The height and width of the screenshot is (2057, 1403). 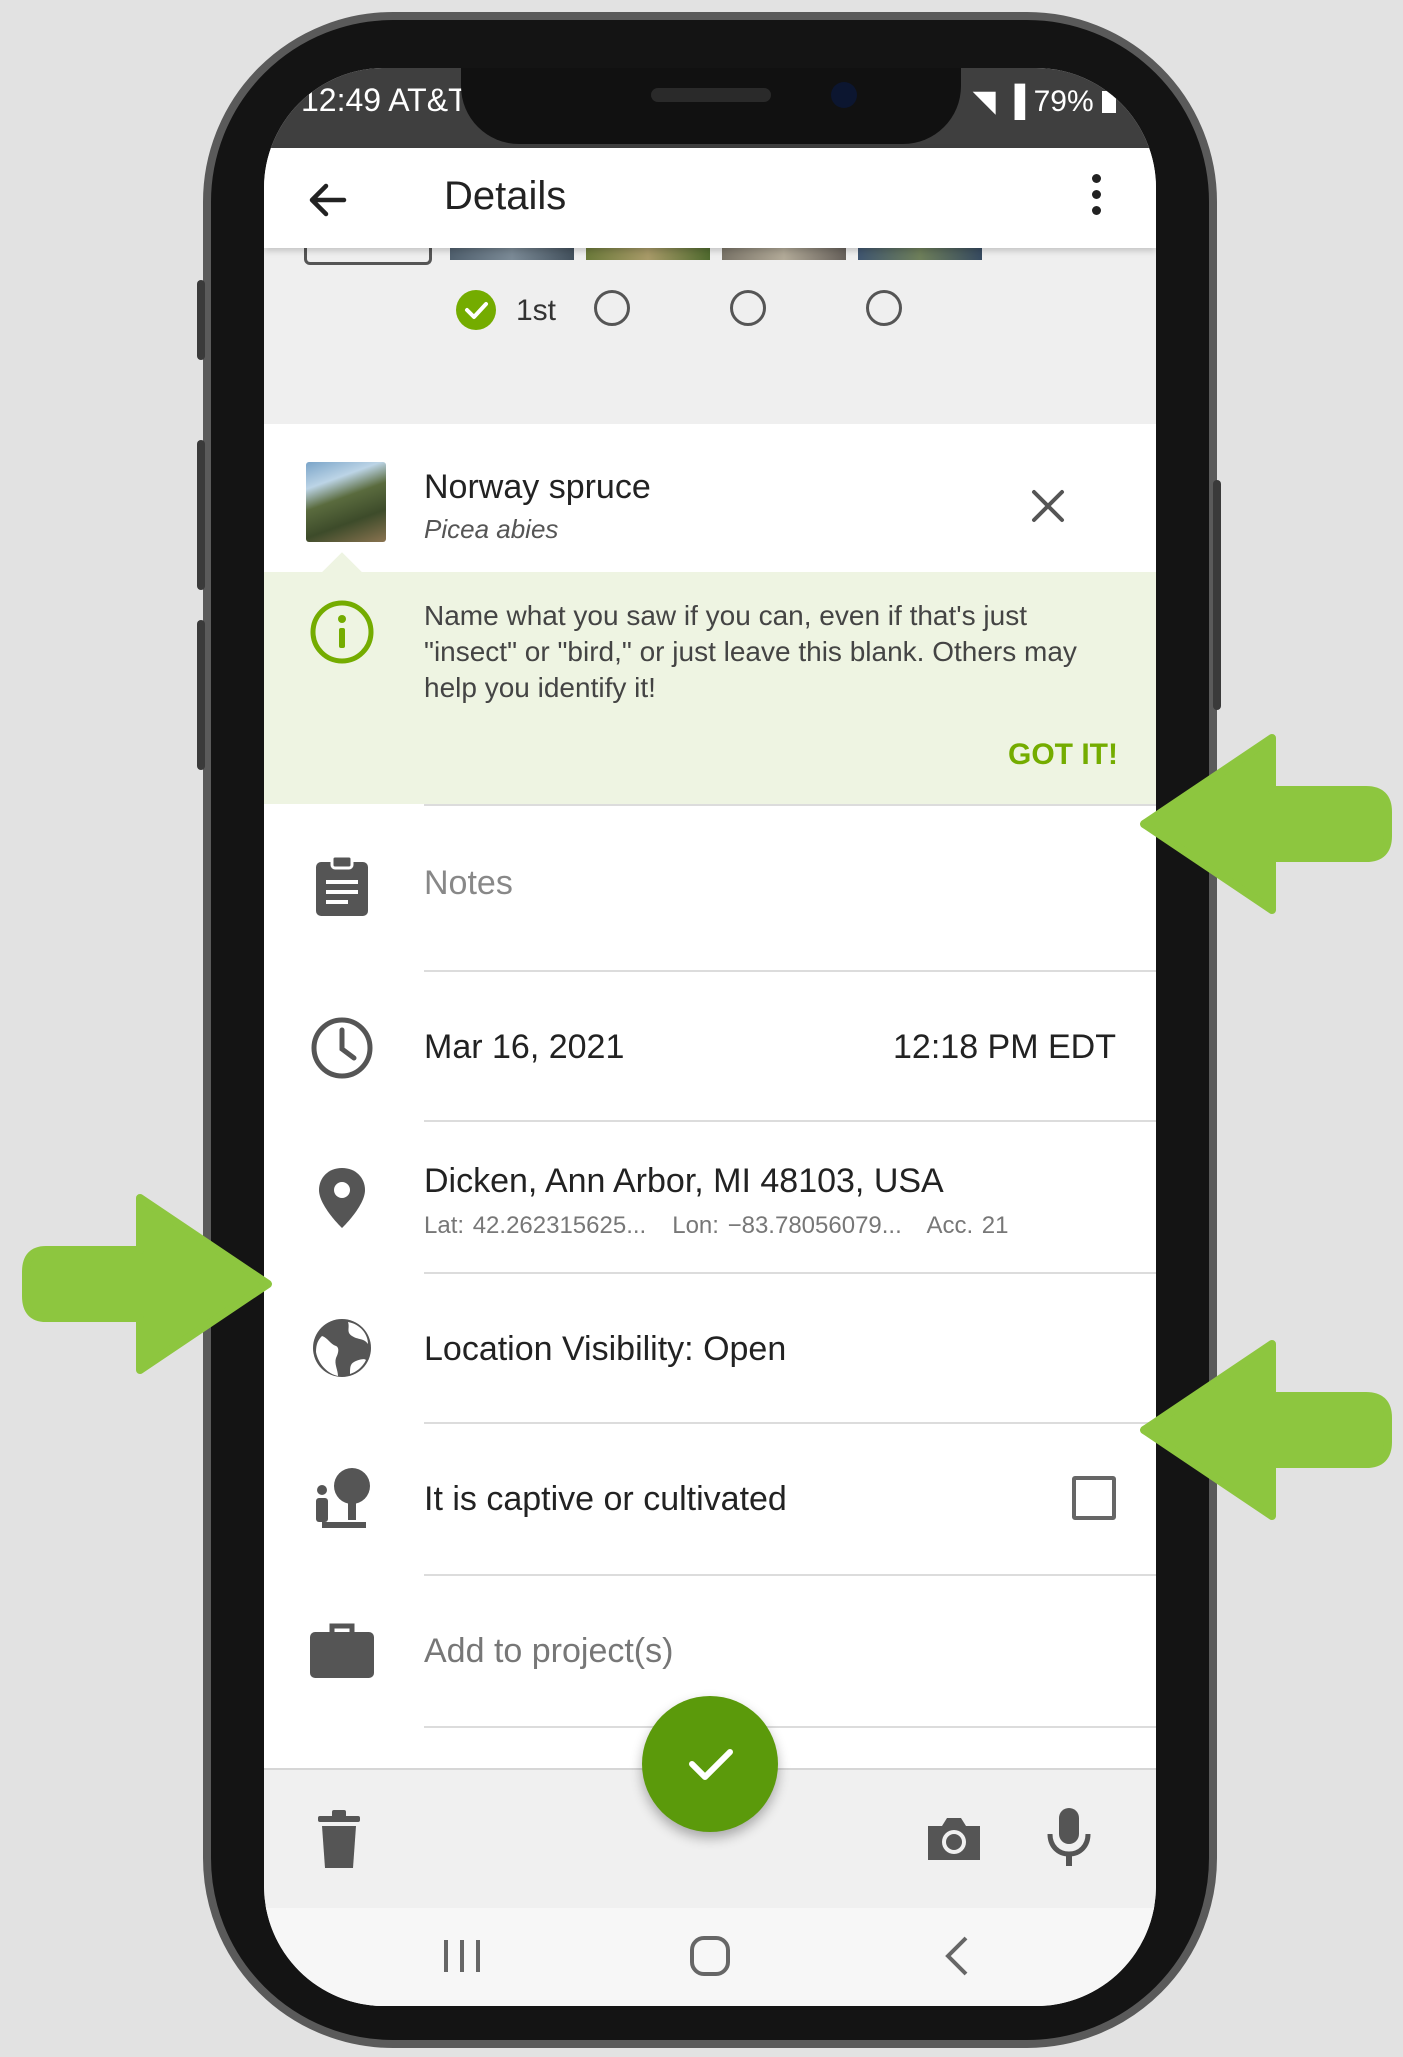 What do you see at coordinates (505, 196) in the screenshot?
I see `page-title: Details` at bounding box center [505, 196].